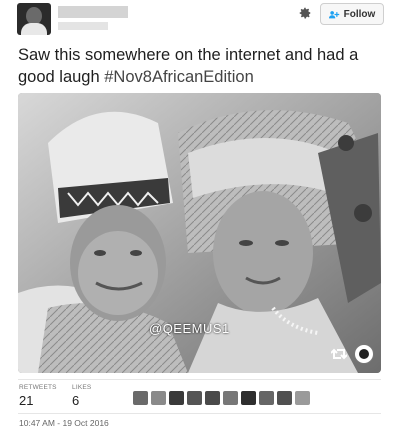 This screenshot has width=400, height=432. I want to click on author-handle-redacted, so click(83, 26).